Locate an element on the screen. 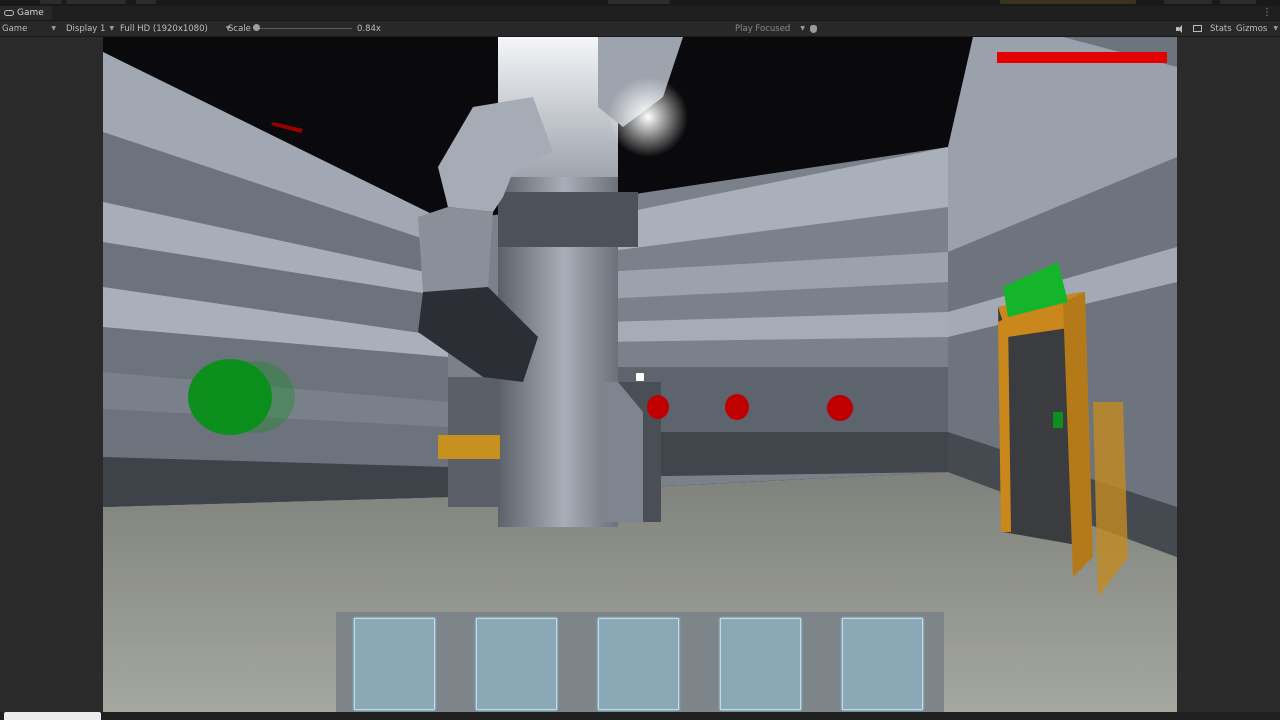 This screenshot has width=1280, height=720. inventory-hotbar is located at coordinates (640, 666).